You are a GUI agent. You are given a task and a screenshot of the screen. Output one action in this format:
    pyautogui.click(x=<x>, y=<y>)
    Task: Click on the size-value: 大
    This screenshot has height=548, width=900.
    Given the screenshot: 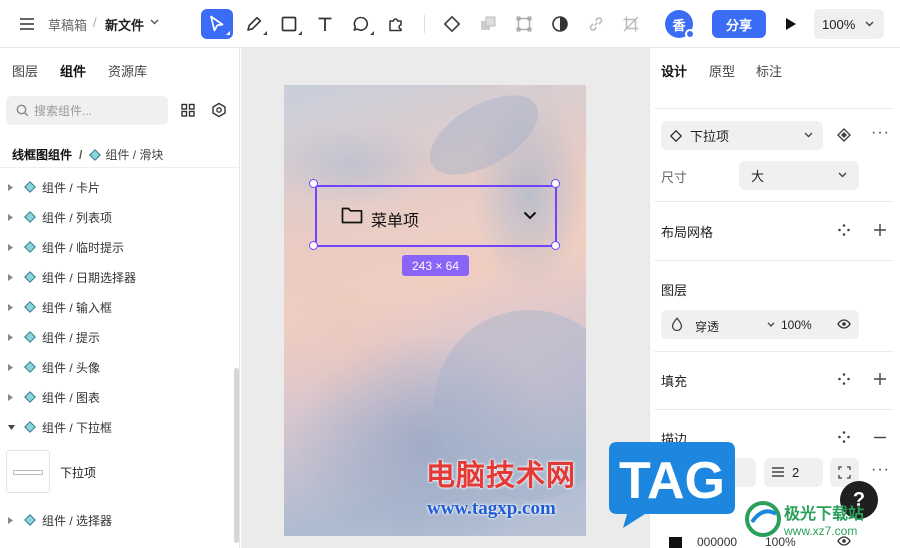 What is the action you would take?
    pyautogui.click(x=758, y=176)
    